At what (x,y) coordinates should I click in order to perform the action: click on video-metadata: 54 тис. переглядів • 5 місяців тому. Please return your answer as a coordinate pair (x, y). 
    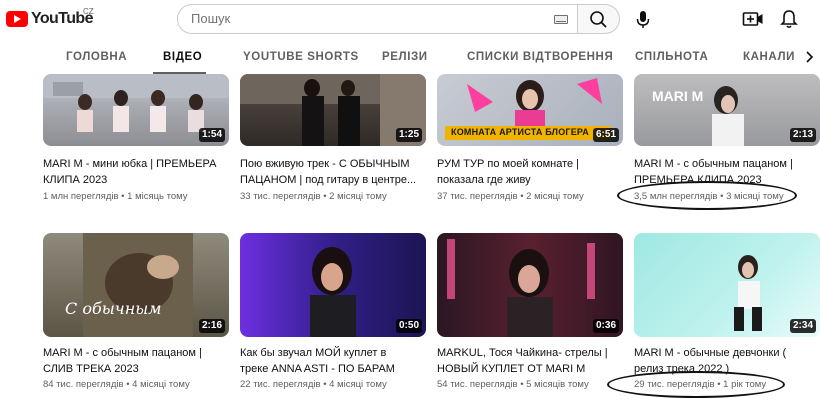
    Looking at the image, I should click on (513, 384).